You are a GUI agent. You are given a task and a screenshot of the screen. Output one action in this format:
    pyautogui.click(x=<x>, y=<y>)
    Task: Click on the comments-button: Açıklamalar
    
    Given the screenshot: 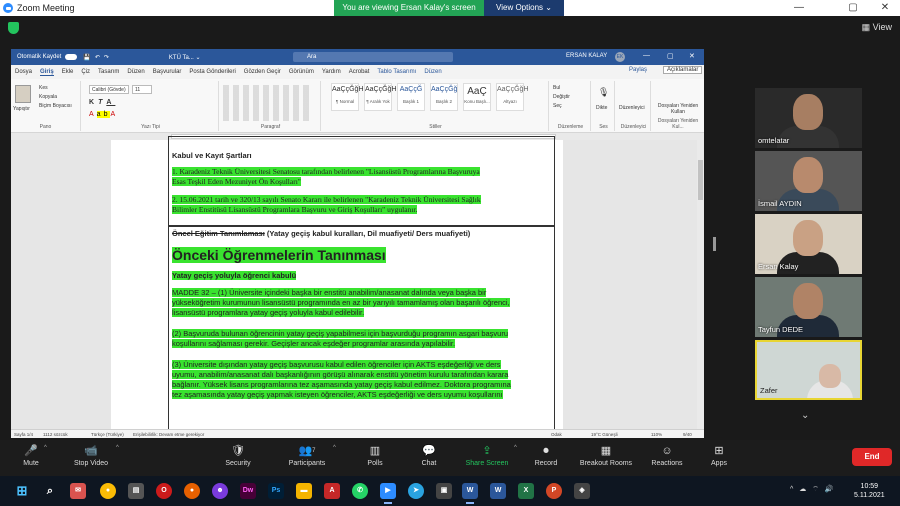 What is the action you would take?
    pyautogui.click(x=683, y=70)
    